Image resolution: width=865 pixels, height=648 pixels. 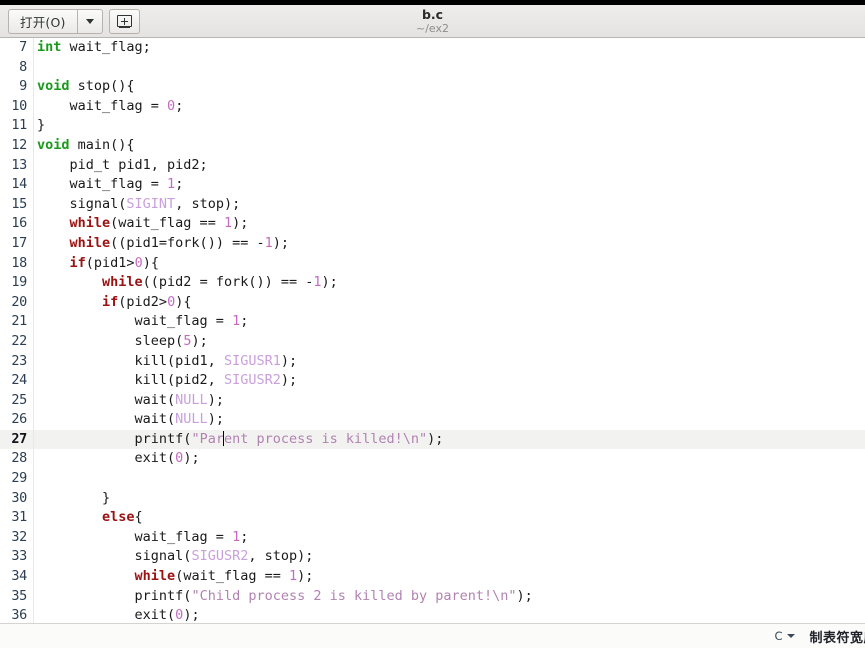 I want to click on open-button: 打开(O), so click(x=42, y=21).